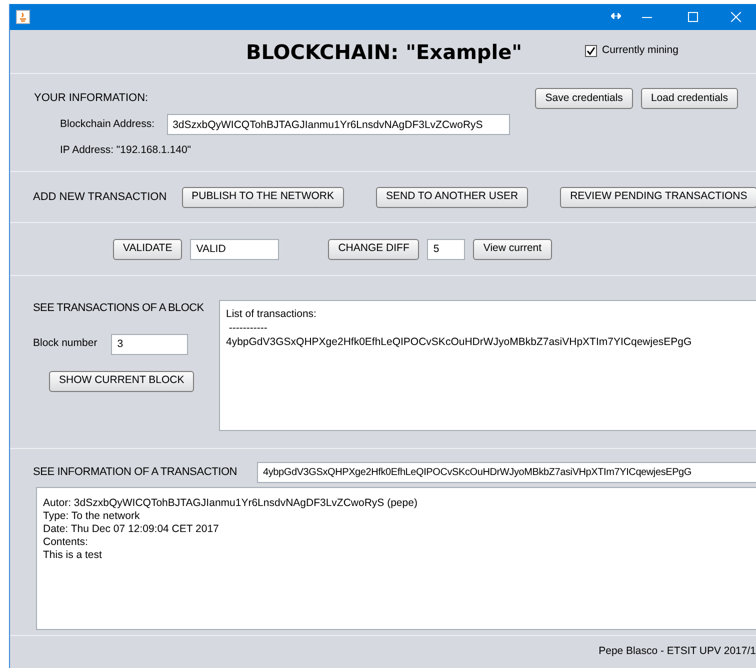 Image resolution: width=756 pixels, height=668 pixels. What do you see at coordinates (149, 344) in the screenshot?
I see `input-field: 3` at bounding box center [149, 344].